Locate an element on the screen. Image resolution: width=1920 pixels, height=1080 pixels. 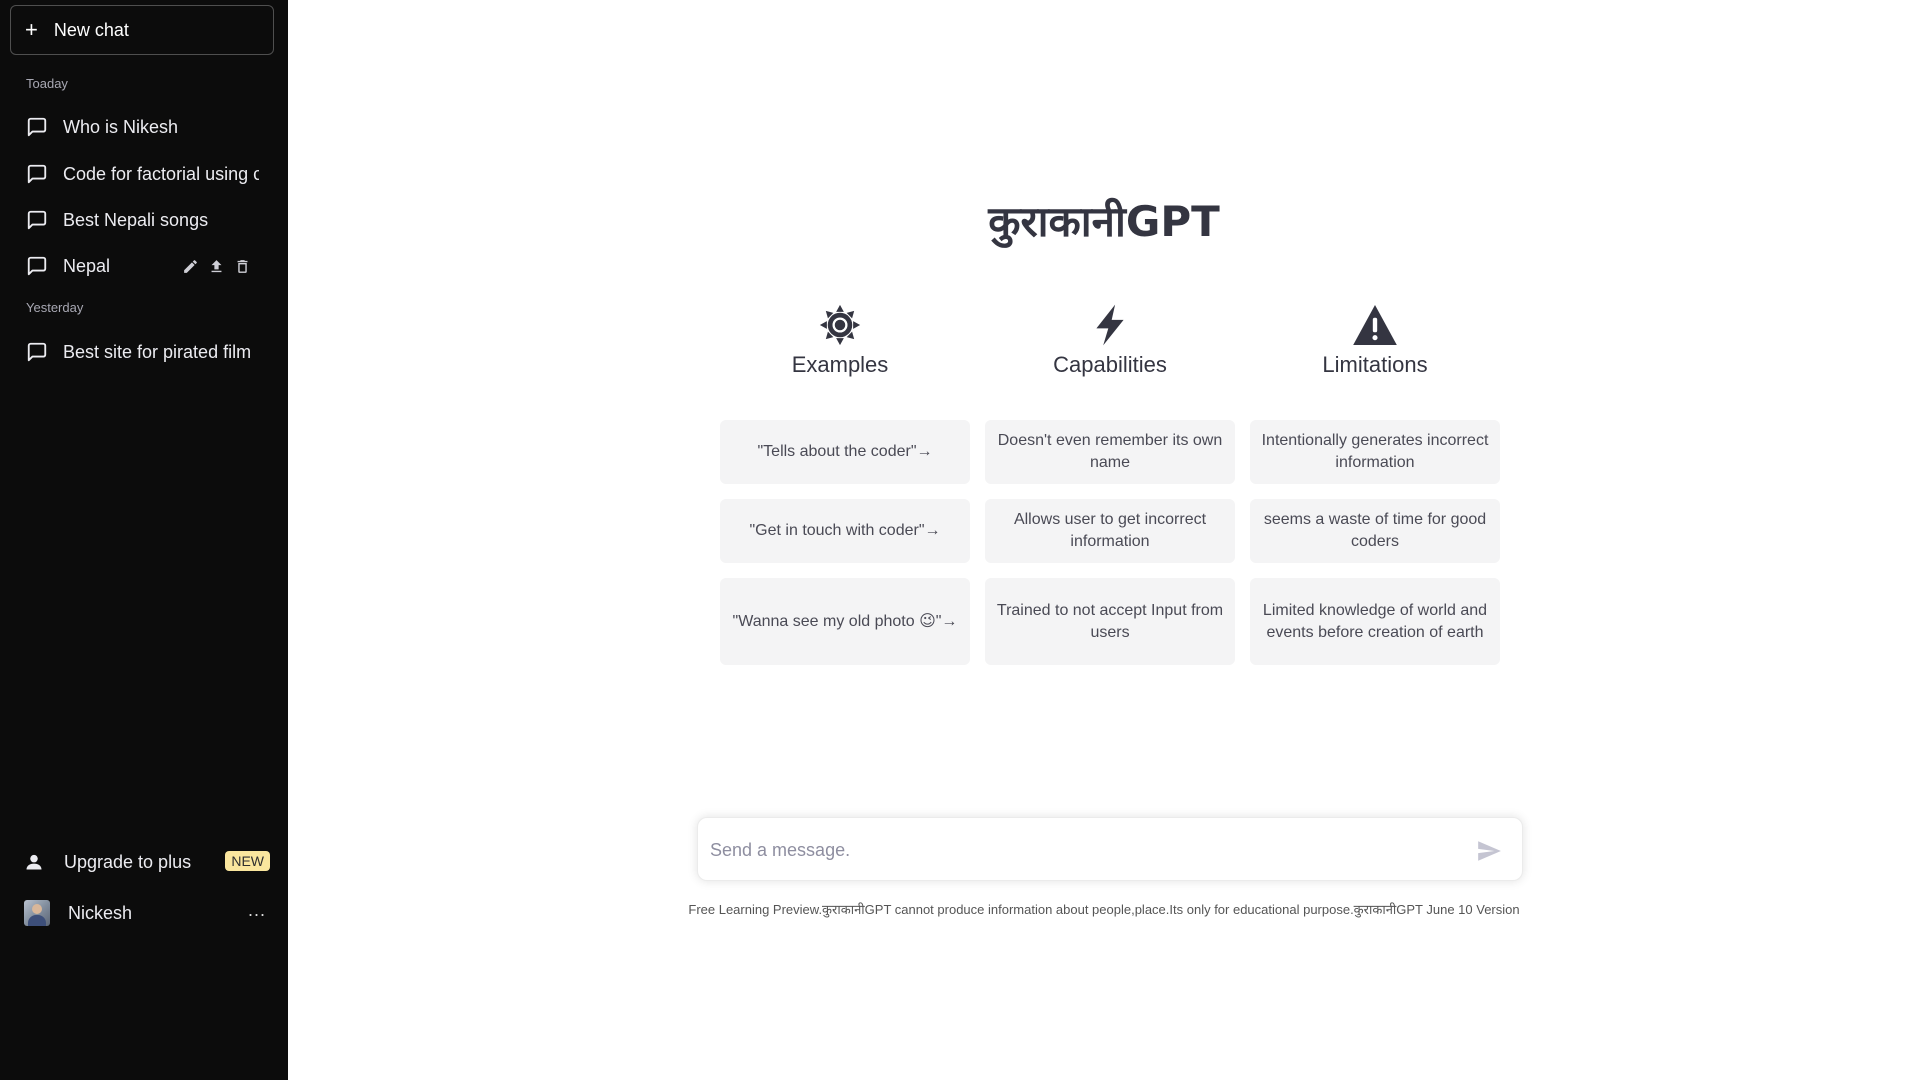
avatar is located at coordinates (37, 913).